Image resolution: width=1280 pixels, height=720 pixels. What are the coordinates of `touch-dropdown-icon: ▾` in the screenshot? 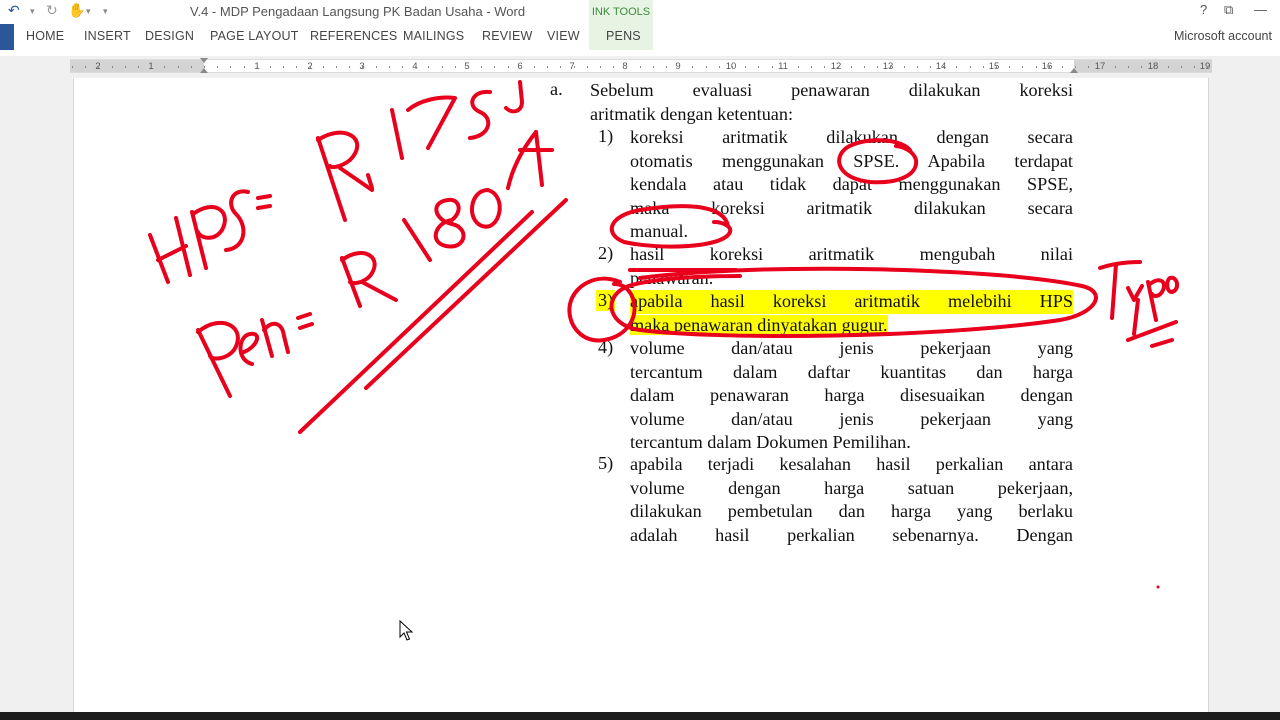 It's located at (88, 12).